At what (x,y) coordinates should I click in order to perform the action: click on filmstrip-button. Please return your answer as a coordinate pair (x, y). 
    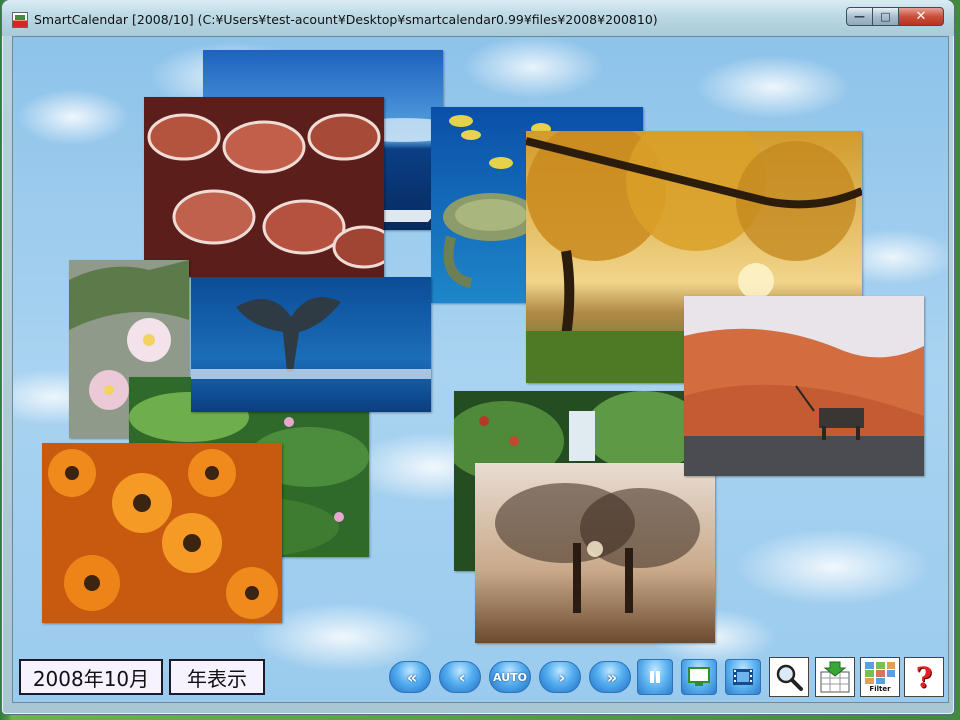
    Looking at the image, I should click on (743, 677).